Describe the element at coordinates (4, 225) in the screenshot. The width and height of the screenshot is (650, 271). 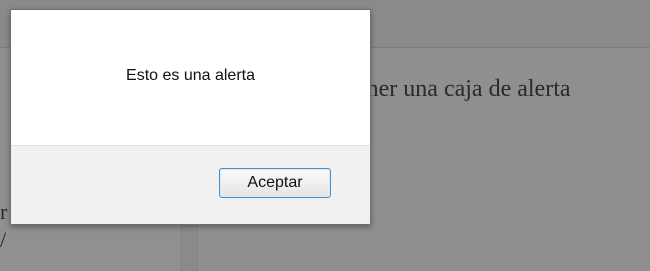
I see `background-left-text: r /` at that location.